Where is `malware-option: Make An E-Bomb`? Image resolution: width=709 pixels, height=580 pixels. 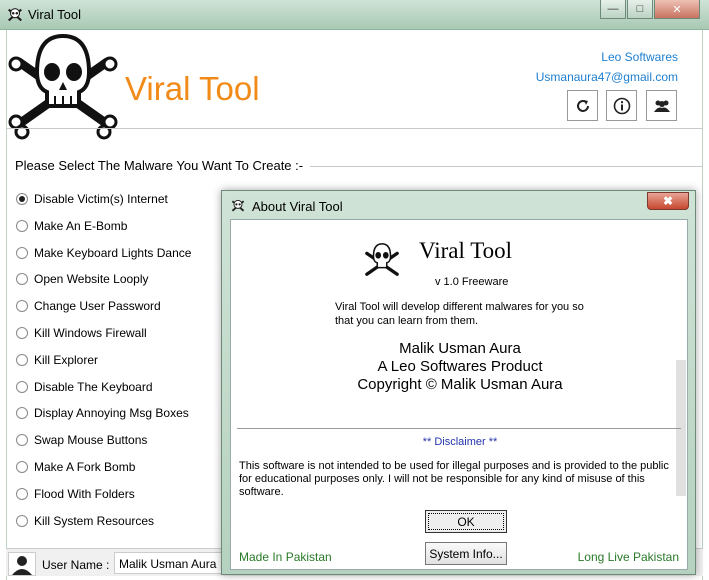 malware-option: Make An E-Bomb is located at coordinates (71, 226).